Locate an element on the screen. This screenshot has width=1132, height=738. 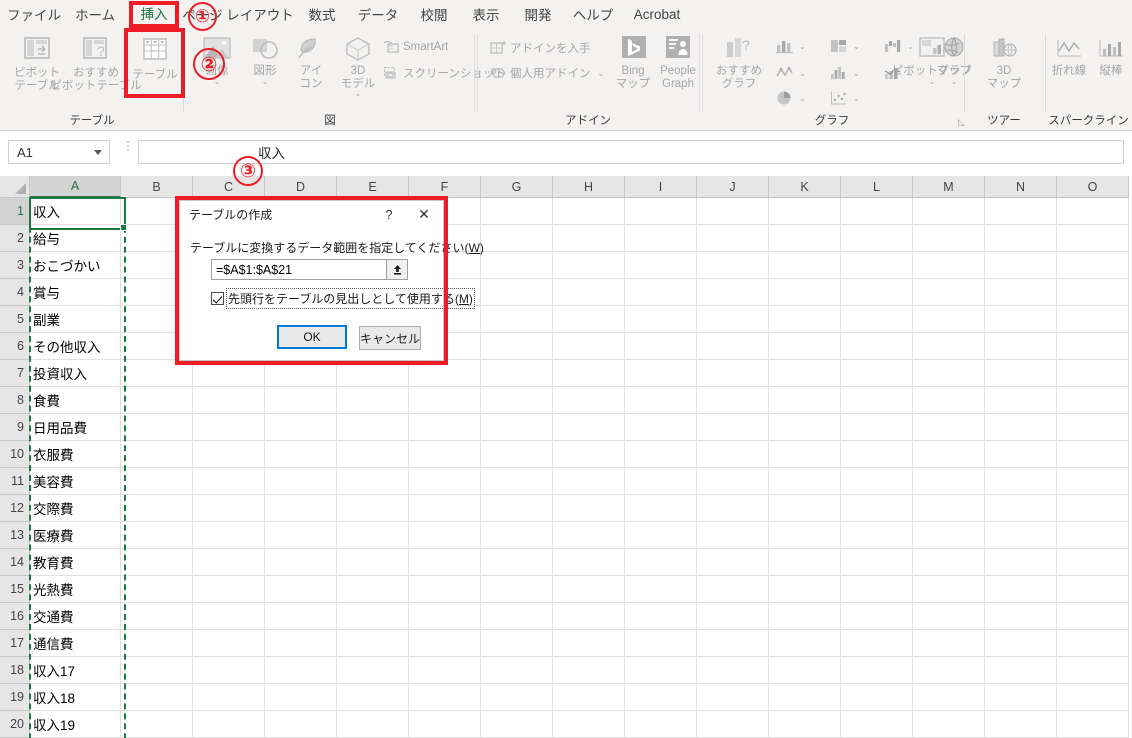
cell-M19 is located at coordinates (949, 697).